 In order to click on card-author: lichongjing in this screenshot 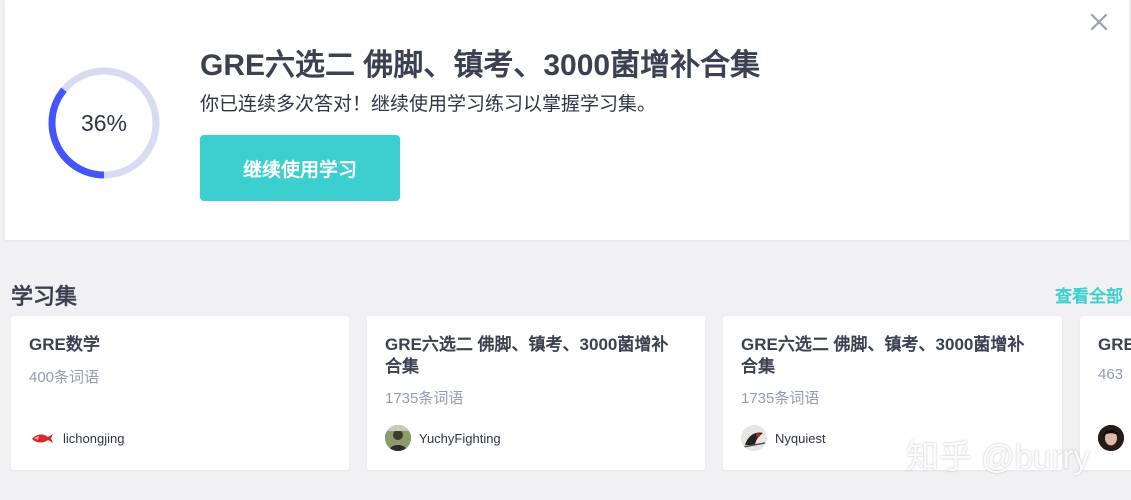, I will do `click(76, 438)`.